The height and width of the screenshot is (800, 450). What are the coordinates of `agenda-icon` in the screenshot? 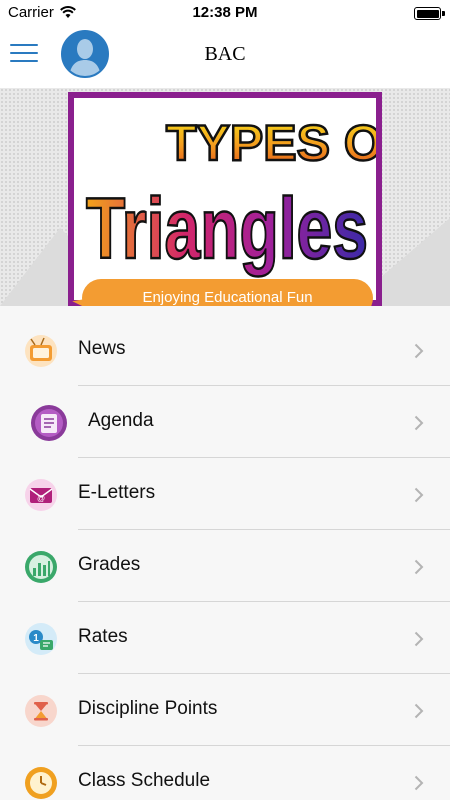 It's located at (49, 423).